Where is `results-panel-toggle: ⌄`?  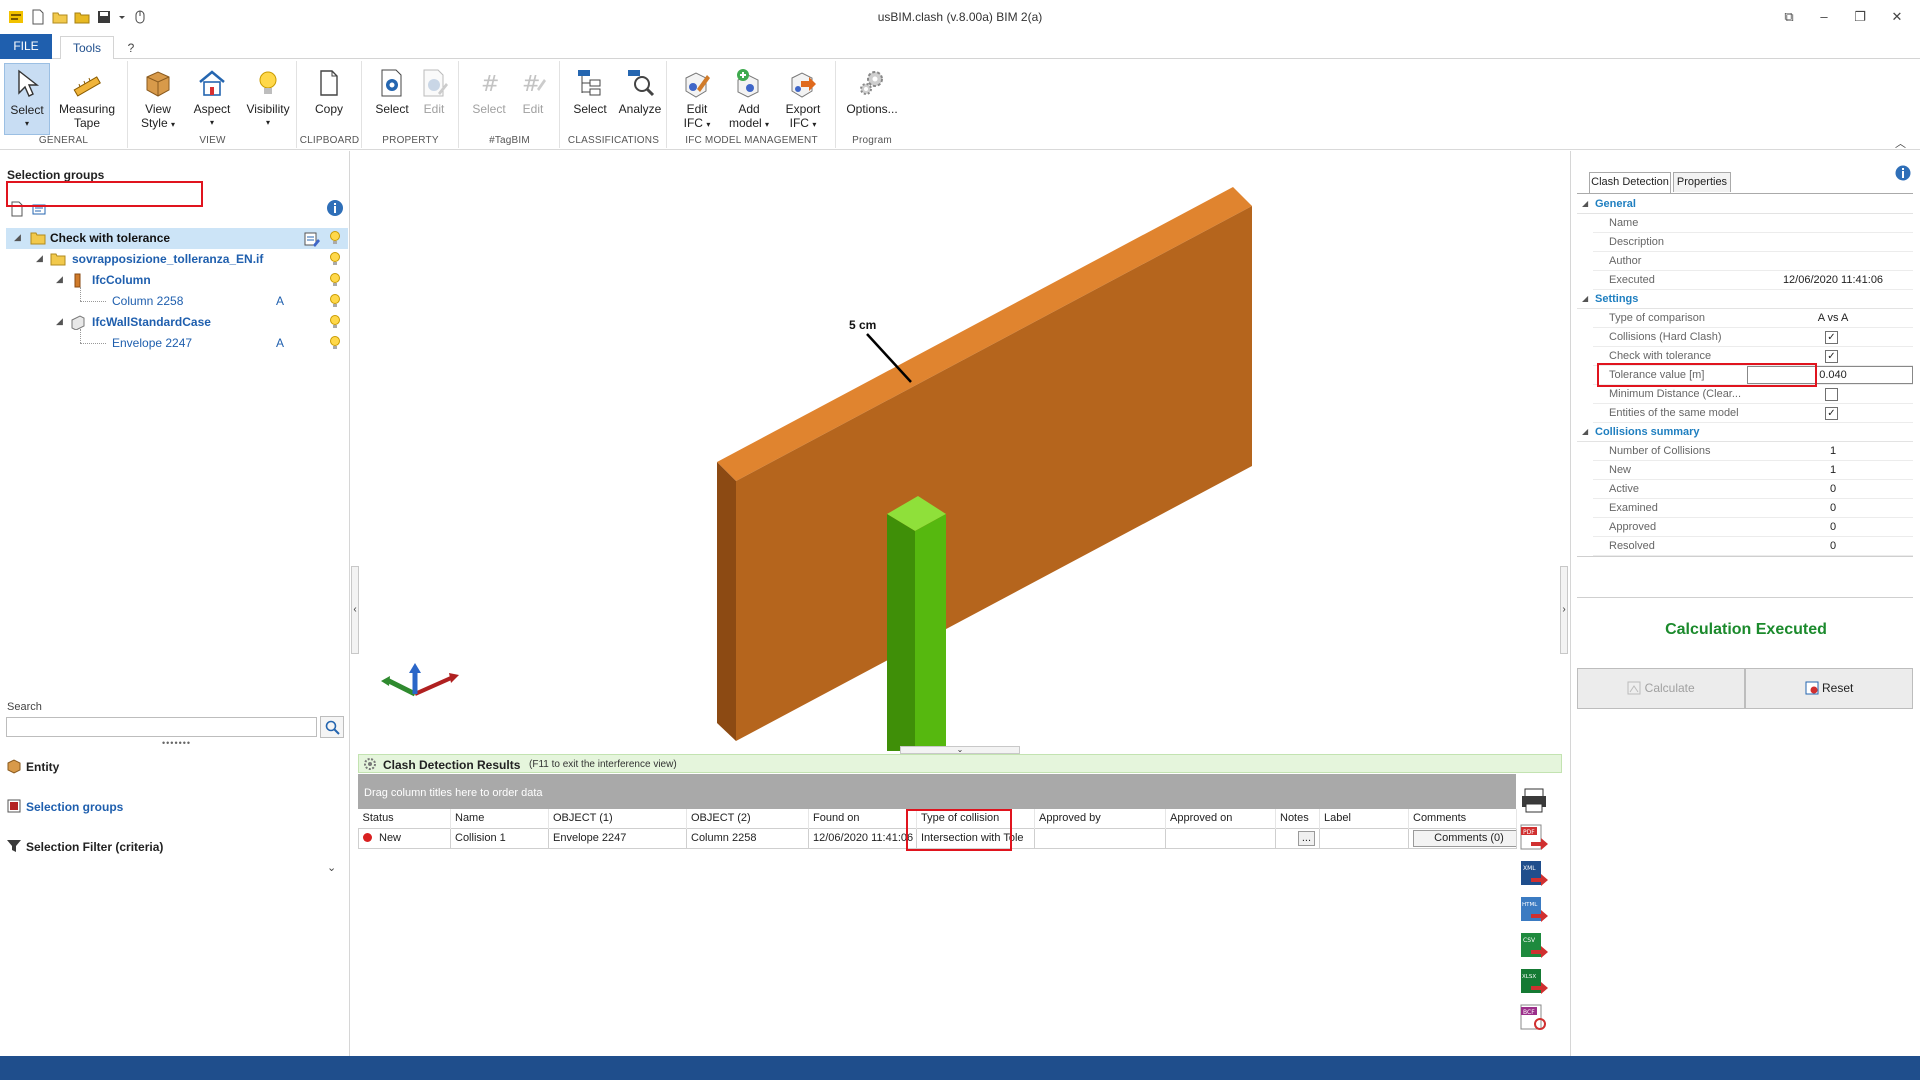
results-panel-toggle: ⌄ is located at coordinates (960, 750).